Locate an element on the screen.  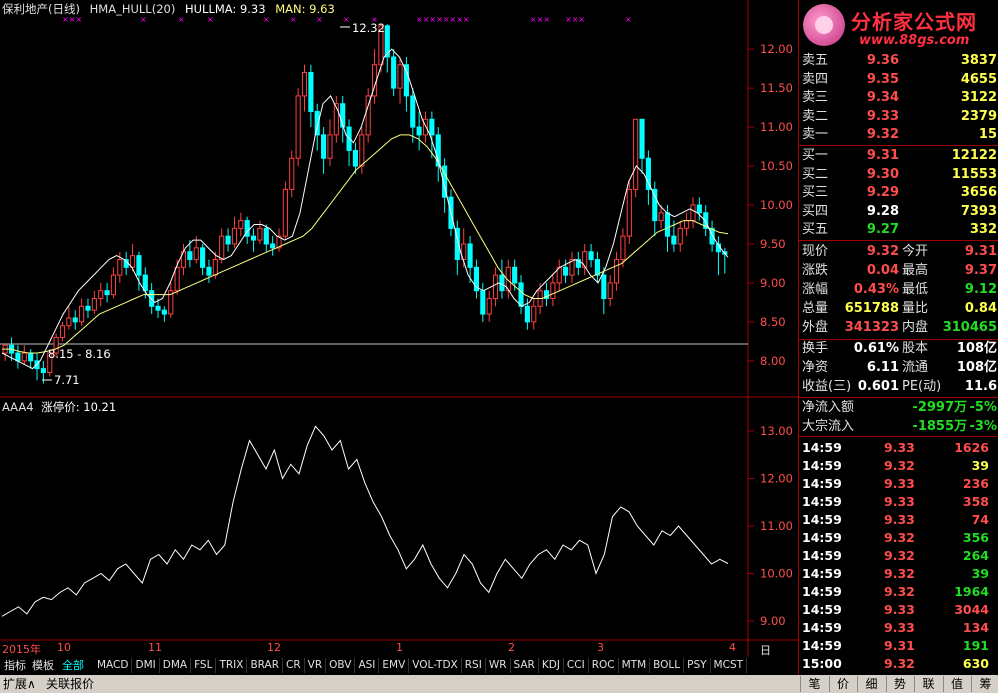
hullma-value: HULLMA: 9.33 is located at coordinates (225, 9).